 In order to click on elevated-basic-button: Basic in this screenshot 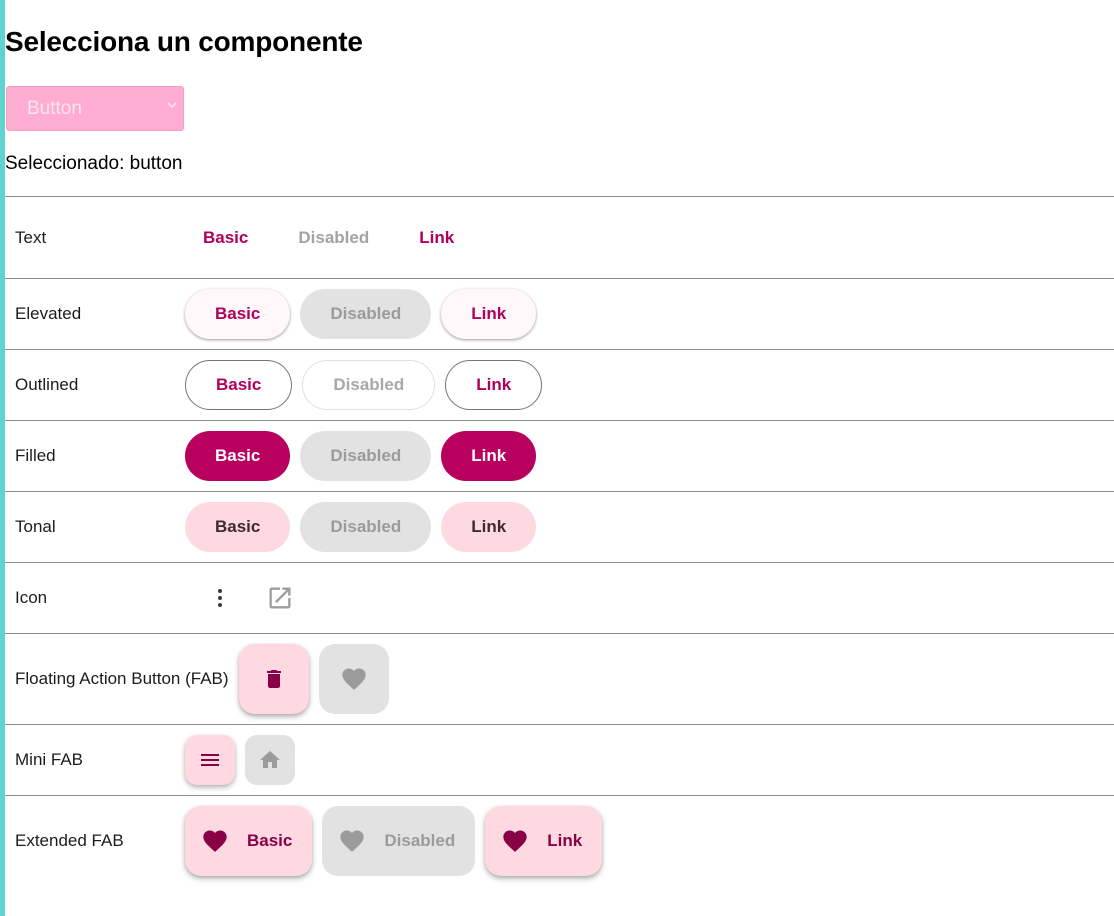, I will do `click(238, 314)`.